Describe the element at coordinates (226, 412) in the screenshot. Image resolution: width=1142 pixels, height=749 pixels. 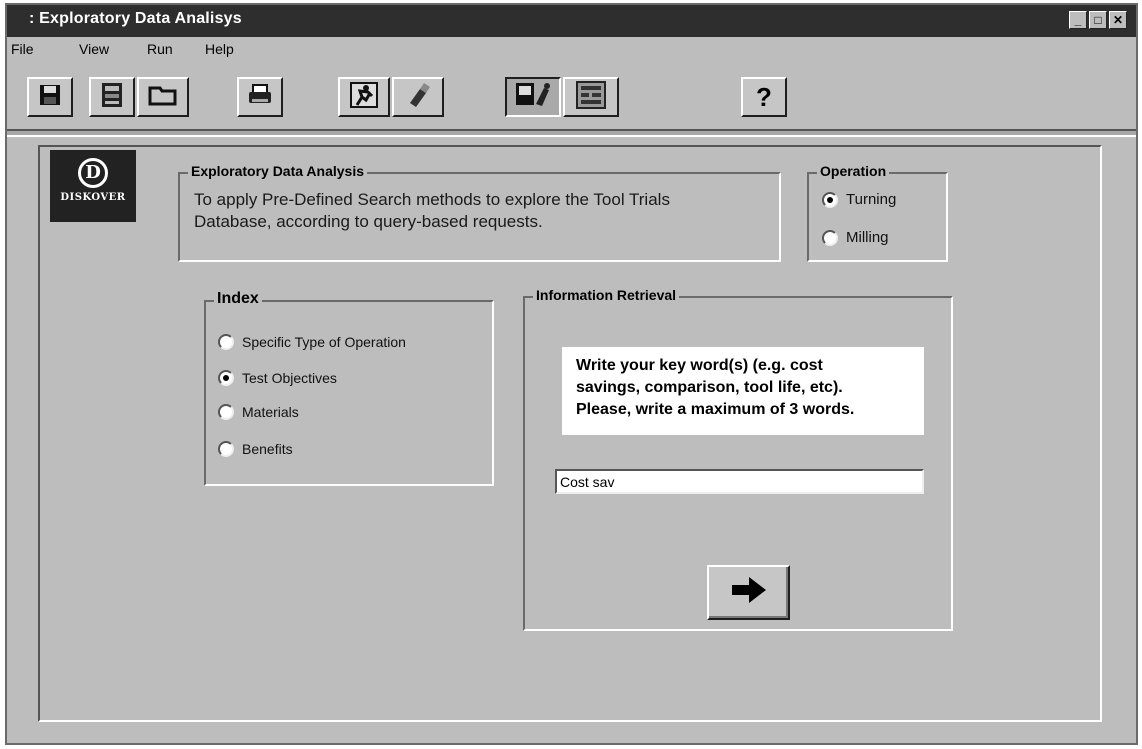
I see `radio-materials` at that location.